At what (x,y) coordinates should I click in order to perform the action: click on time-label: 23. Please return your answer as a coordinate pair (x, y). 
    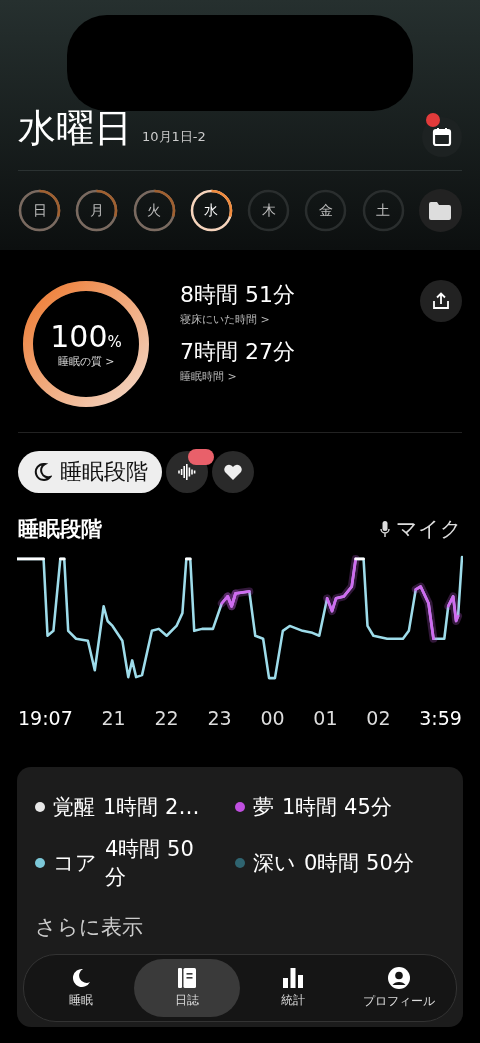
    Looking at the image, I should click on (219, 718).